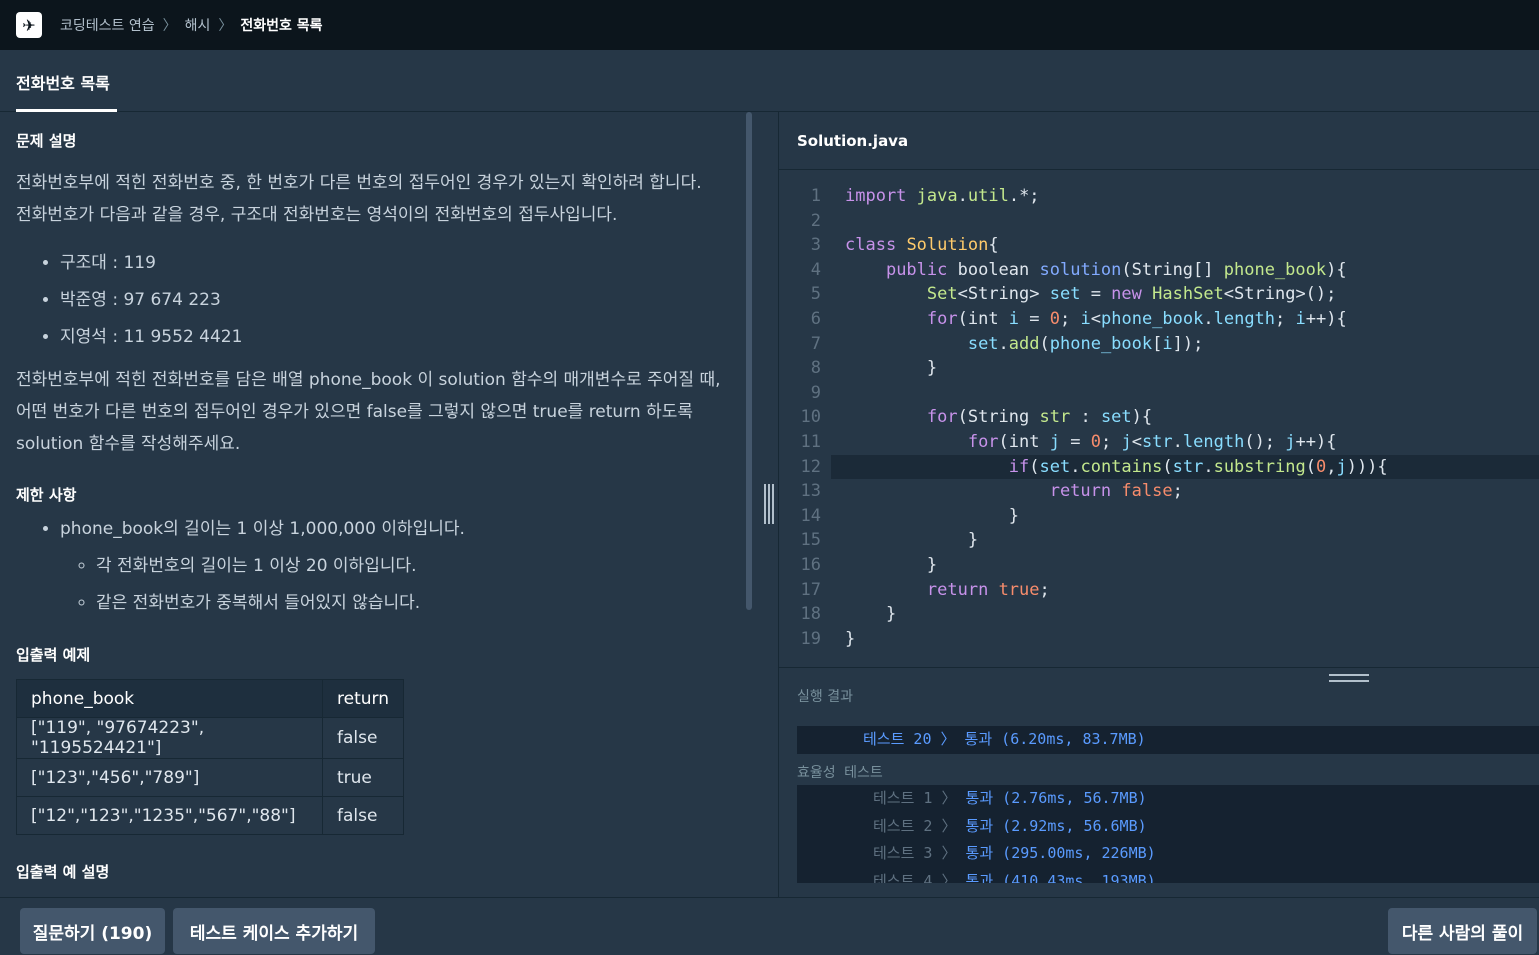 The width and height of the screenshot is (1539, 955). Describe the element at coordinates (1159, 196) in the screenshot. I see `code-line: 1 import java.util.*;` at that location.